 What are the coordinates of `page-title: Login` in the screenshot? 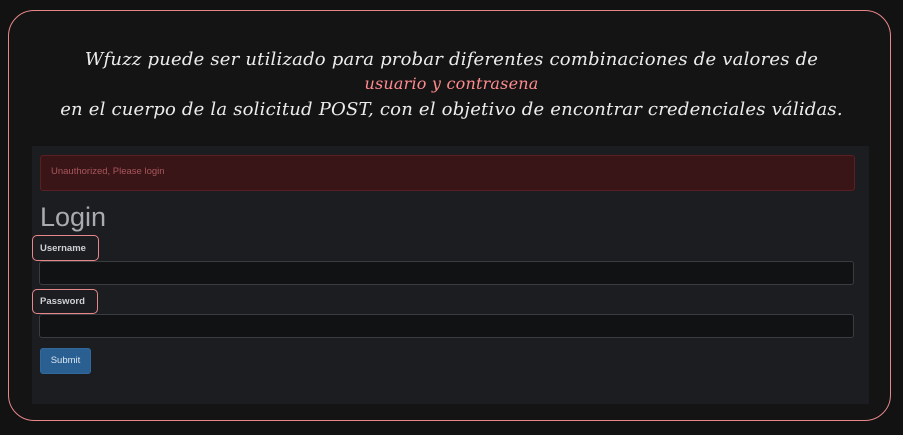 It's located at (73, 217).